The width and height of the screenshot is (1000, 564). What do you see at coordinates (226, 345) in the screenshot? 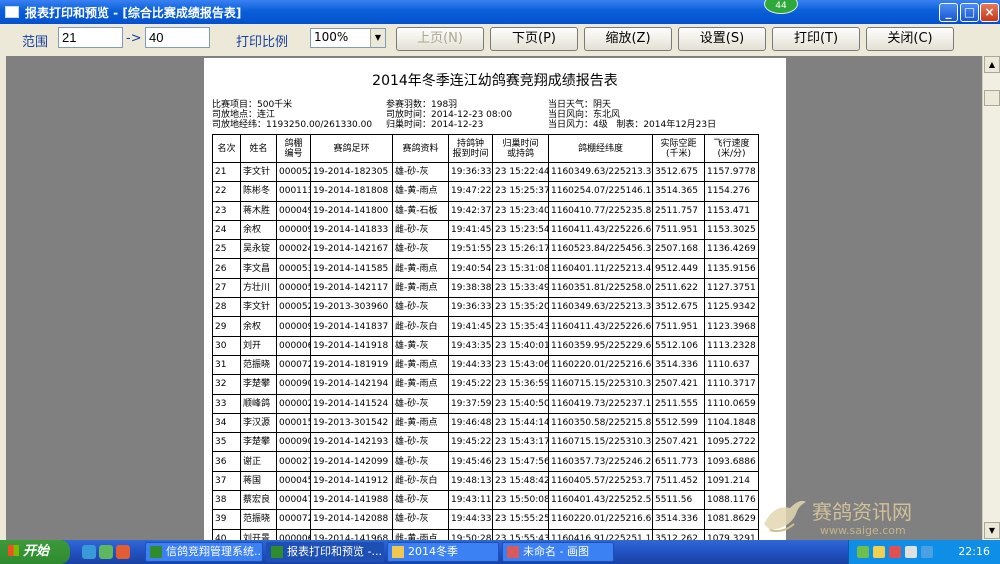
I see `table-cell: 30` at bounding box center [226, 345].